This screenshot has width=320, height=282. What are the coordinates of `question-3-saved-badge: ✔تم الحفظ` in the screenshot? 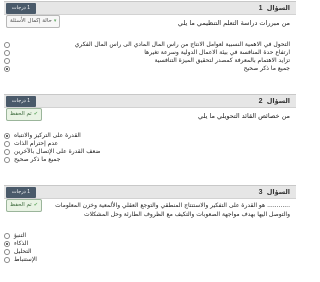 It's located at (24, 205).